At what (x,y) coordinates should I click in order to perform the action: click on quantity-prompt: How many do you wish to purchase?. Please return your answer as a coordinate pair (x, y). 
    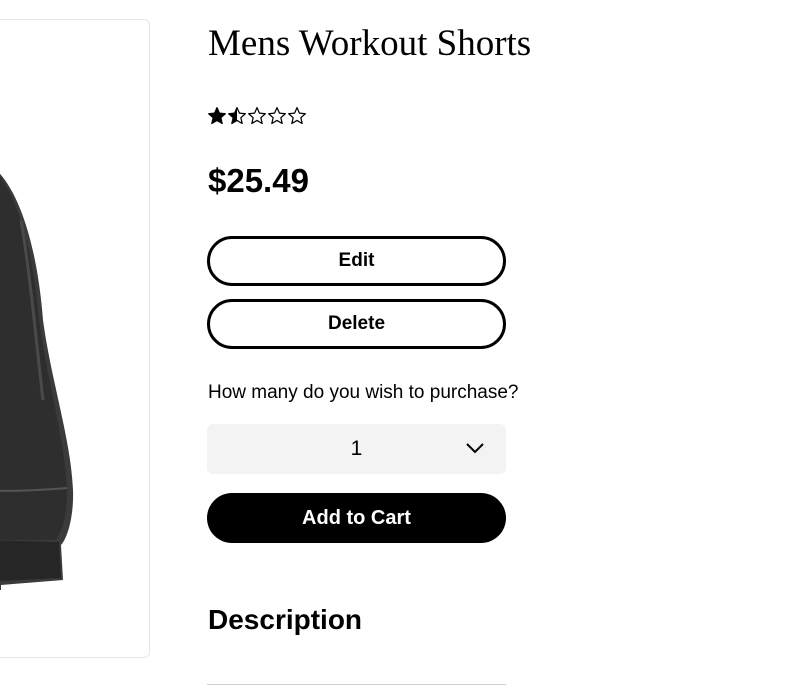
    Looking at the image, I should click on (363, 392).